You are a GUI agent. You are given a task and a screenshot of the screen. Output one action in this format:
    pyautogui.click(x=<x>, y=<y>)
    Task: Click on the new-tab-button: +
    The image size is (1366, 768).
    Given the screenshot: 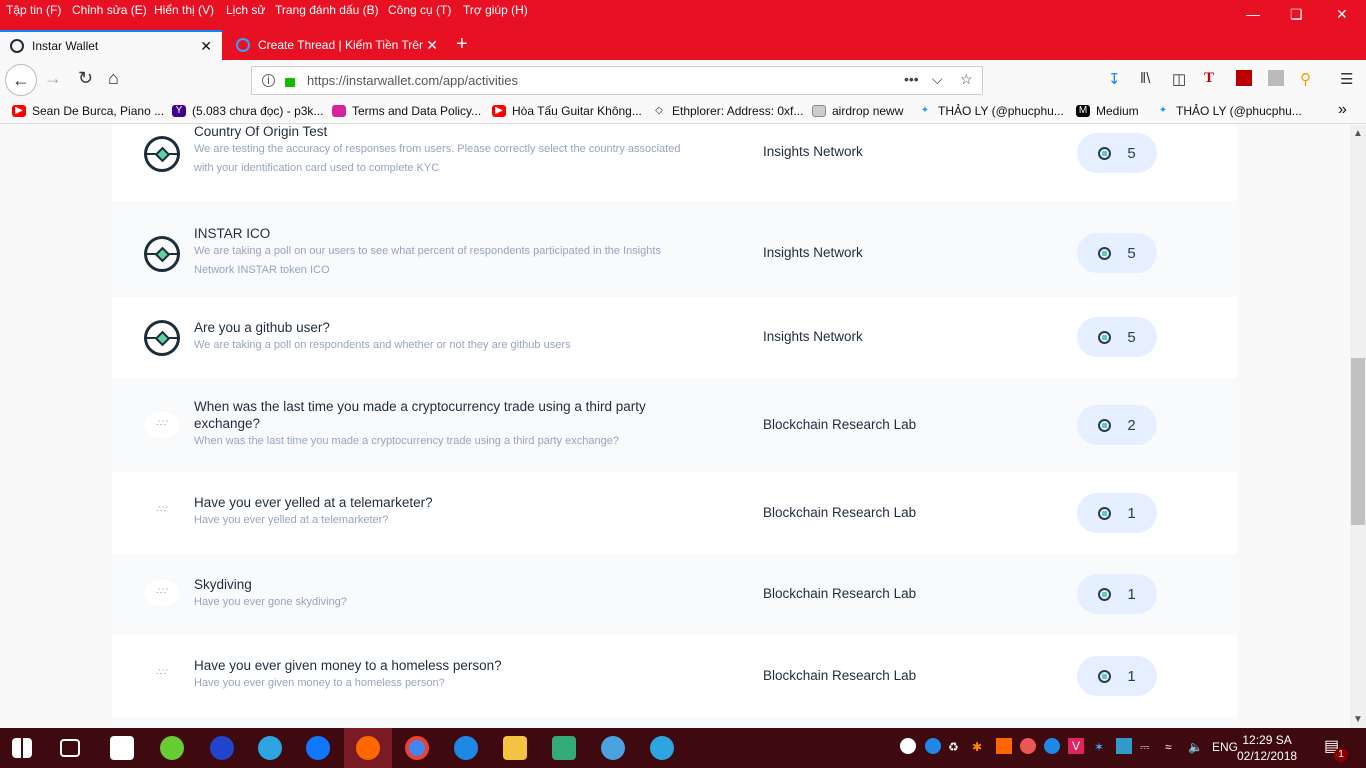 What is the action you would take?
    pyautogui.click(x=462, y=44)
    